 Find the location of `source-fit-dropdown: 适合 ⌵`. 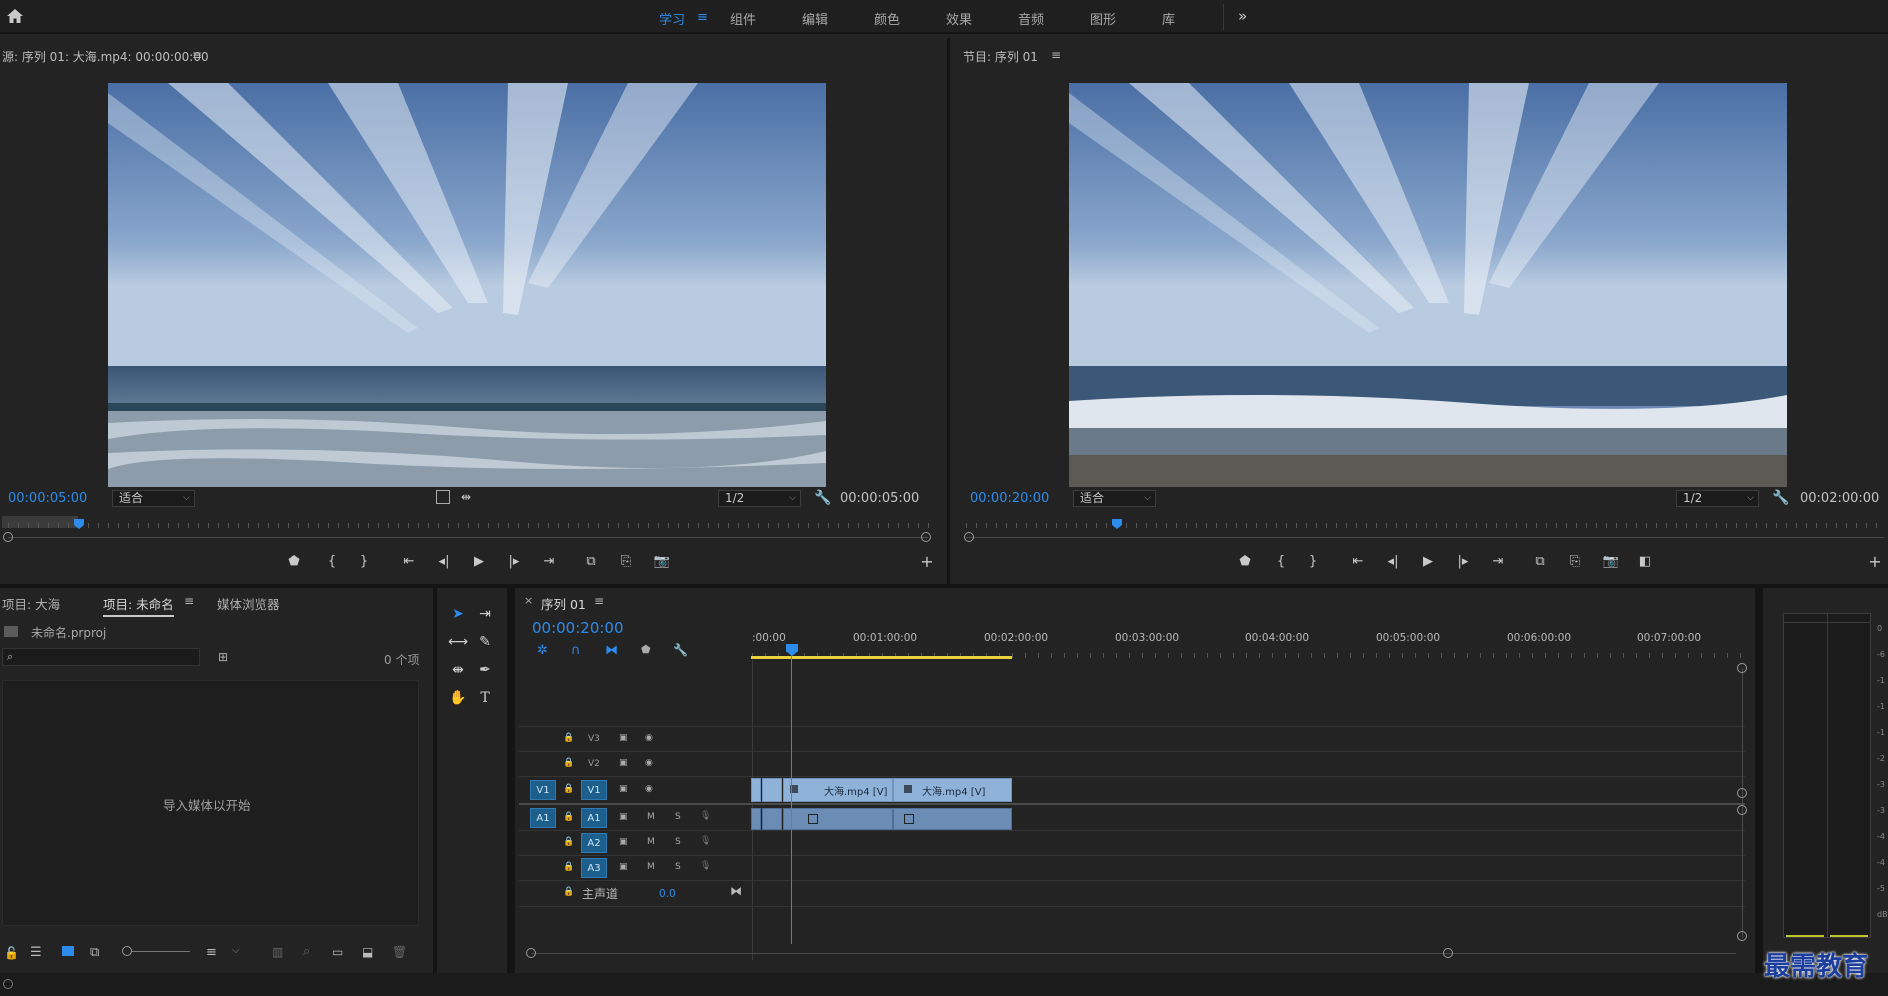

source-fit-dropdown: 适合 ⌵ is located at coordinates (153, 498).